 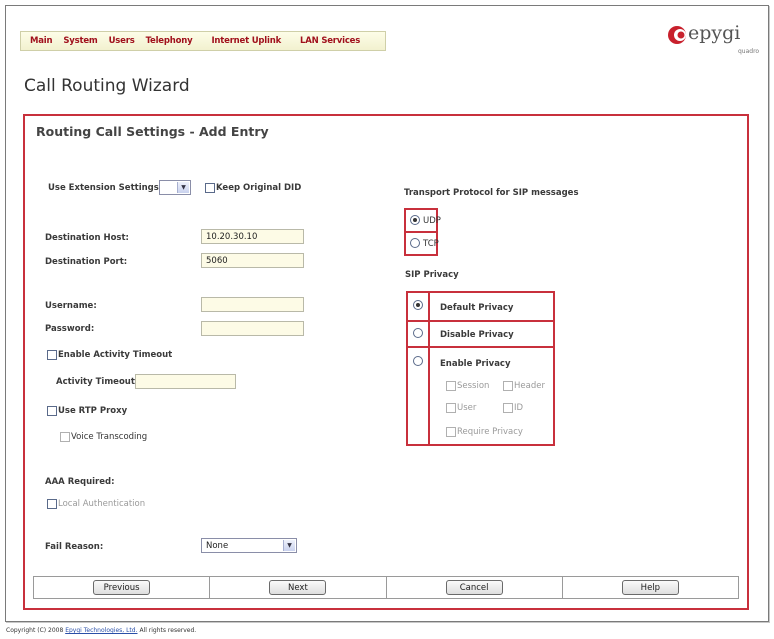 What do you see at coordinates (677, 35) in the screenshot?
I see `logo-swirl-icon` at bounding box center [677, 35].